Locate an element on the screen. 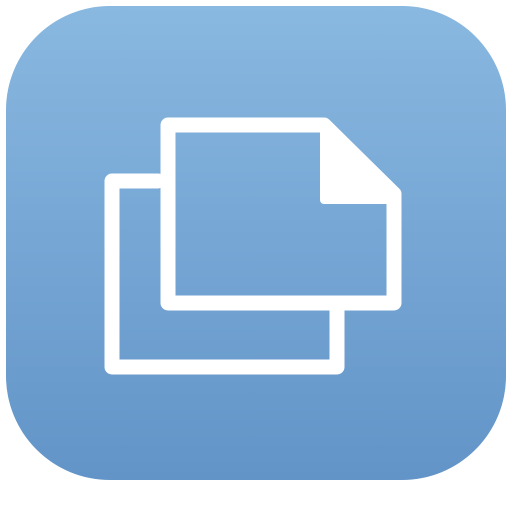 Image resolution: width=512 pixels, height=512 pixels. folded-corner-icon is located at coordinates (359, 162).